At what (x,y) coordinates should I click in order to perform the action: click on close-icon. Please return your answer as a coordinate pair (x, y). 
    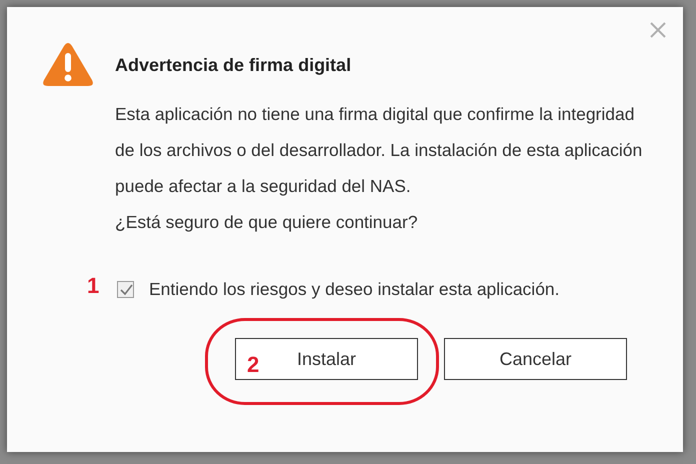
    Looking at the image, I should click on (658, 30).